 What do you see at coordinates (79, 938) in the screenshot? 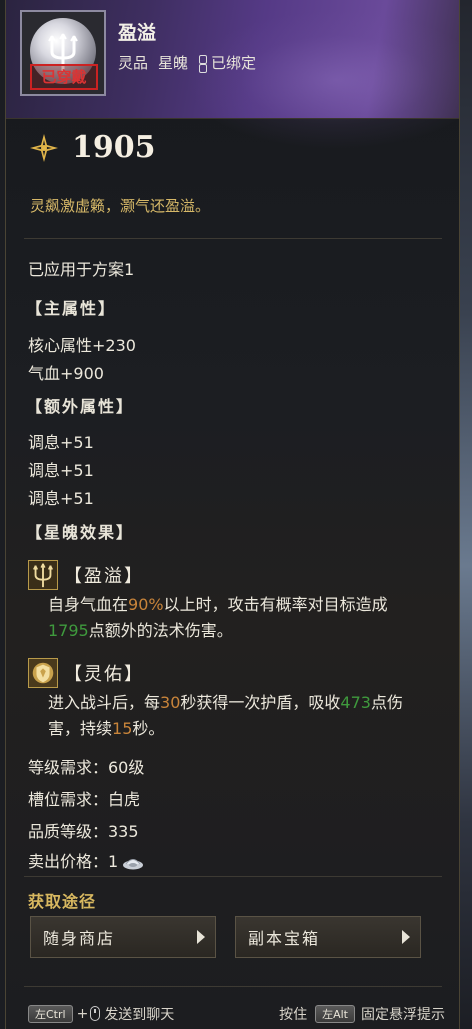
I see `shop-source-label: 随身商店` at bounding box center [79, 938].